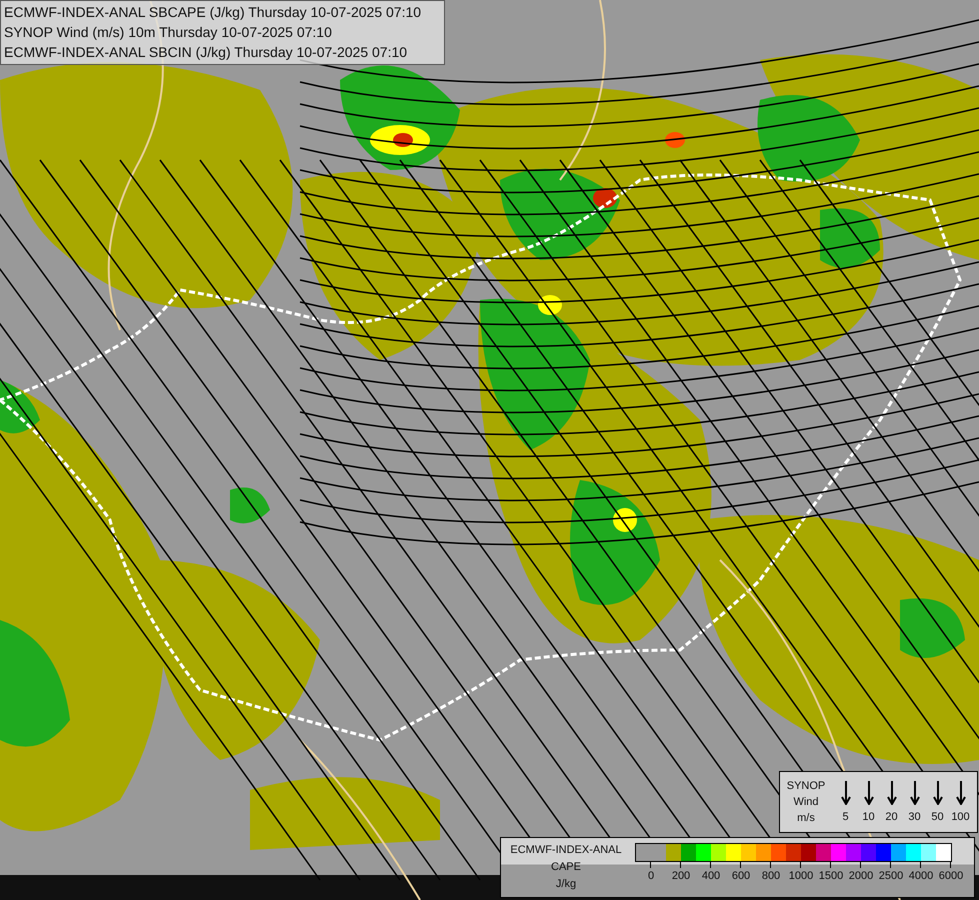 This screenshot has height=900, width=979. I want to click on speed-label: 10, so click(868, 817).